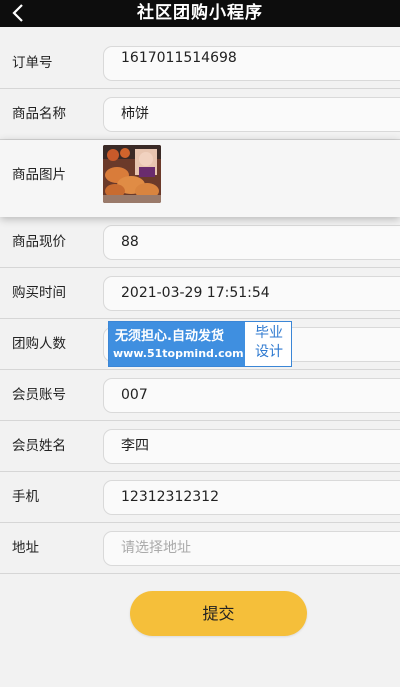 This screenshot has height=687, width=400. I want to click on watermark-line2: www.51topmind.com, so click(178, 353).